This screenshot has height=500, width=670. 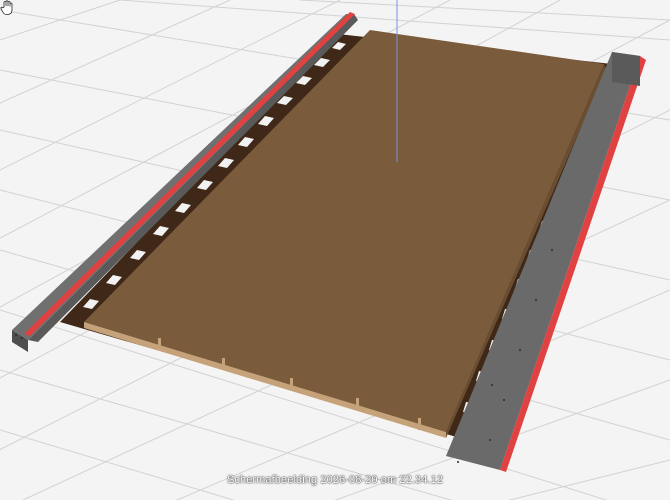 What do you see at coordinates (6, 7) in the screenshot?
I see `hand-cursor-icon` at bounding box center [6, 7].